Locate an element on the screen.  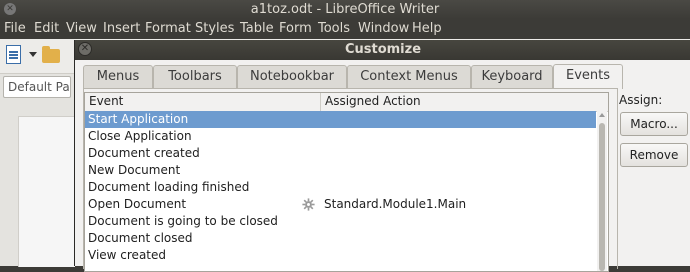
event-name: Document is going to be closed is located at coordinates (183, 221).